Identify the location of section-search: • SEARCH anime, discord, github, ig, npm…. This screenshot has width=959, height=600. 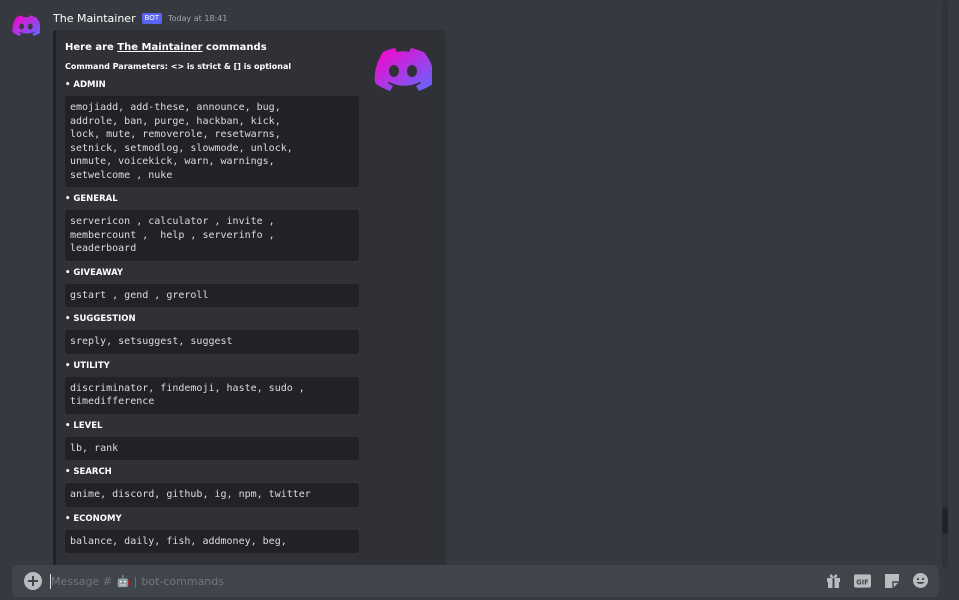
(212, 487).